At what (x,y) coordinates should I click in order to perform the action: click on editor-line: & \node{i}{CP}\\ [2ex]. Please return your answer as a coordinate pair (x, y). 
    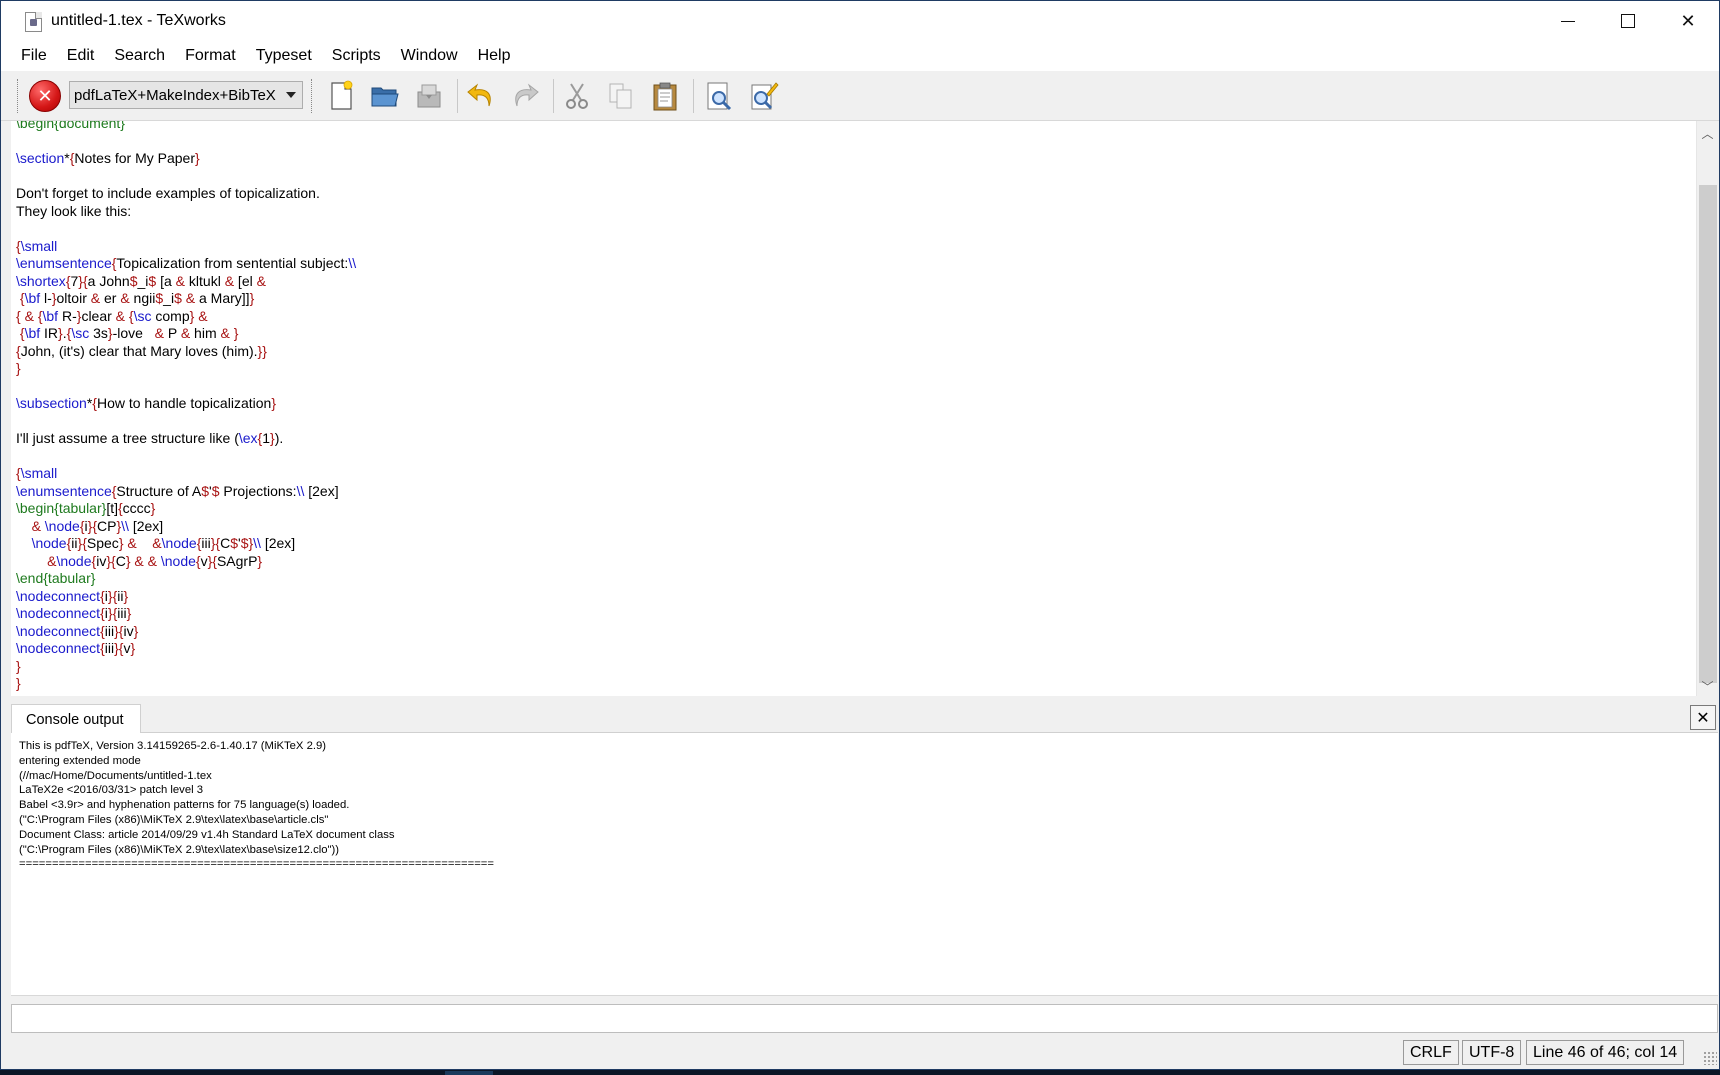
    Looking at the image, I should click on (186, 527).